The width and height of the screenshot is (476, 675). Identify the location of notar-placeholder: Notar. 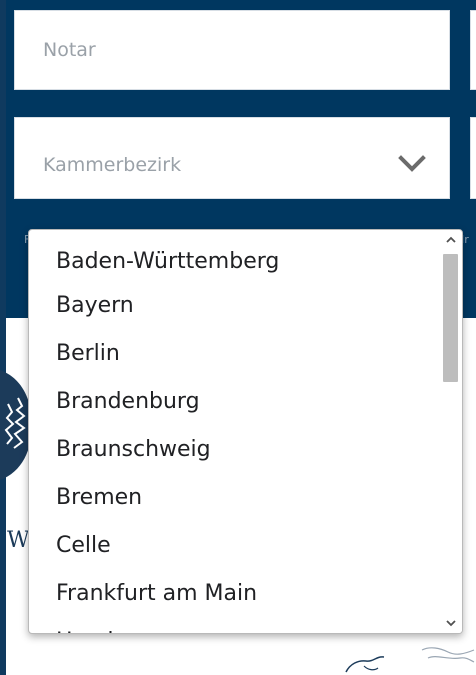
(69, 50).